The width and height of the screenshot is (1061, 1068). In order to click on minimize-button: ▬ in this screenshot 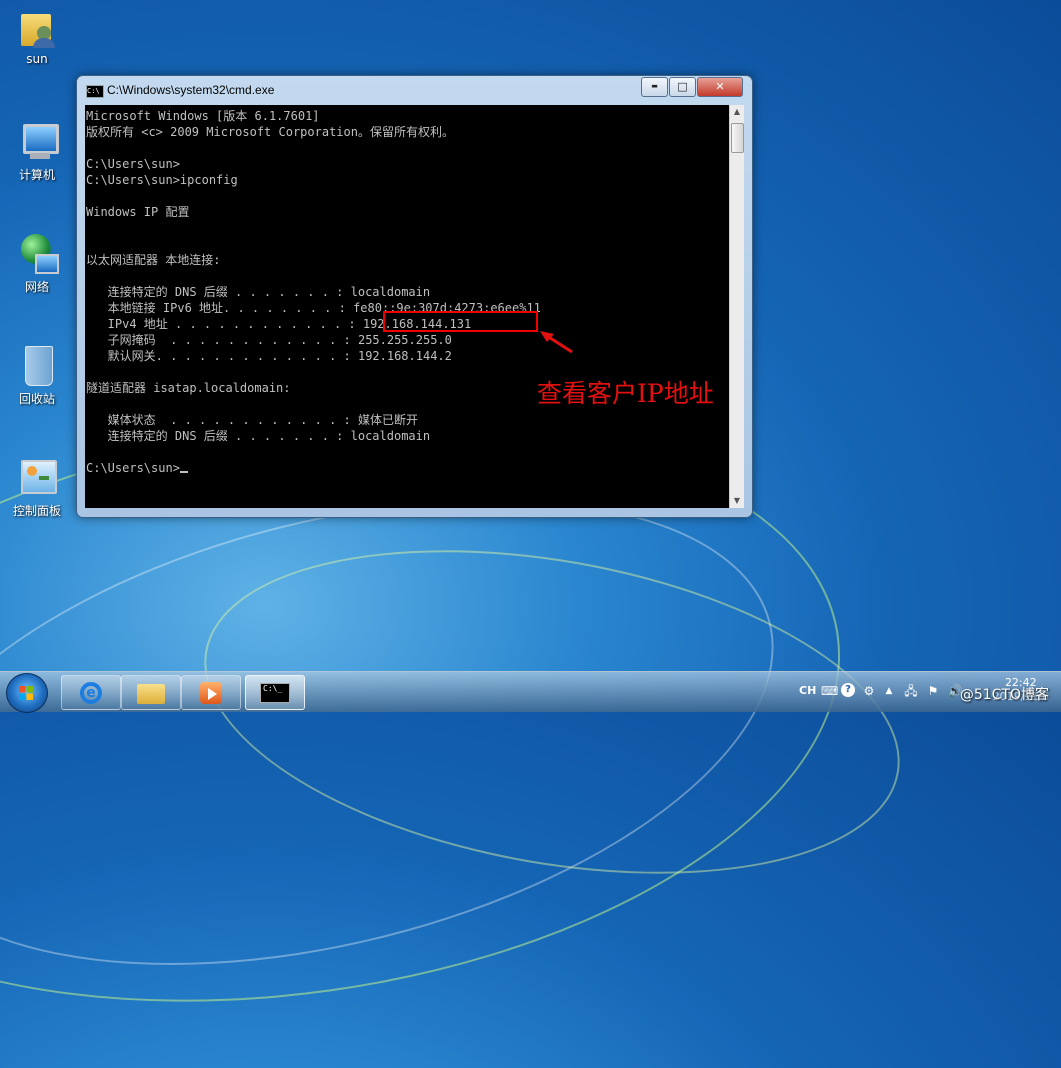, I will do `click(654, 87)`.